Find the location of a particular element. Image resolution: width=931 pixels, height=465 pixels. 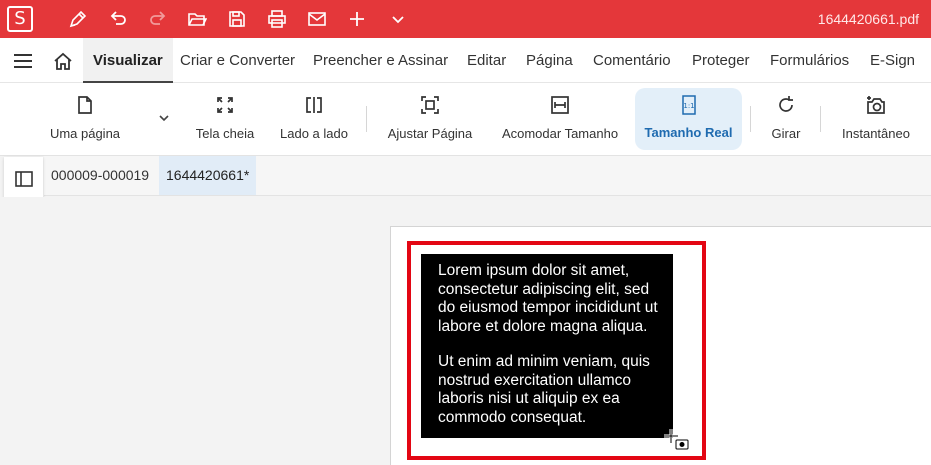

tamanho-real-button: 1:1 Tamanho Real is located at coordinates (688, 119).